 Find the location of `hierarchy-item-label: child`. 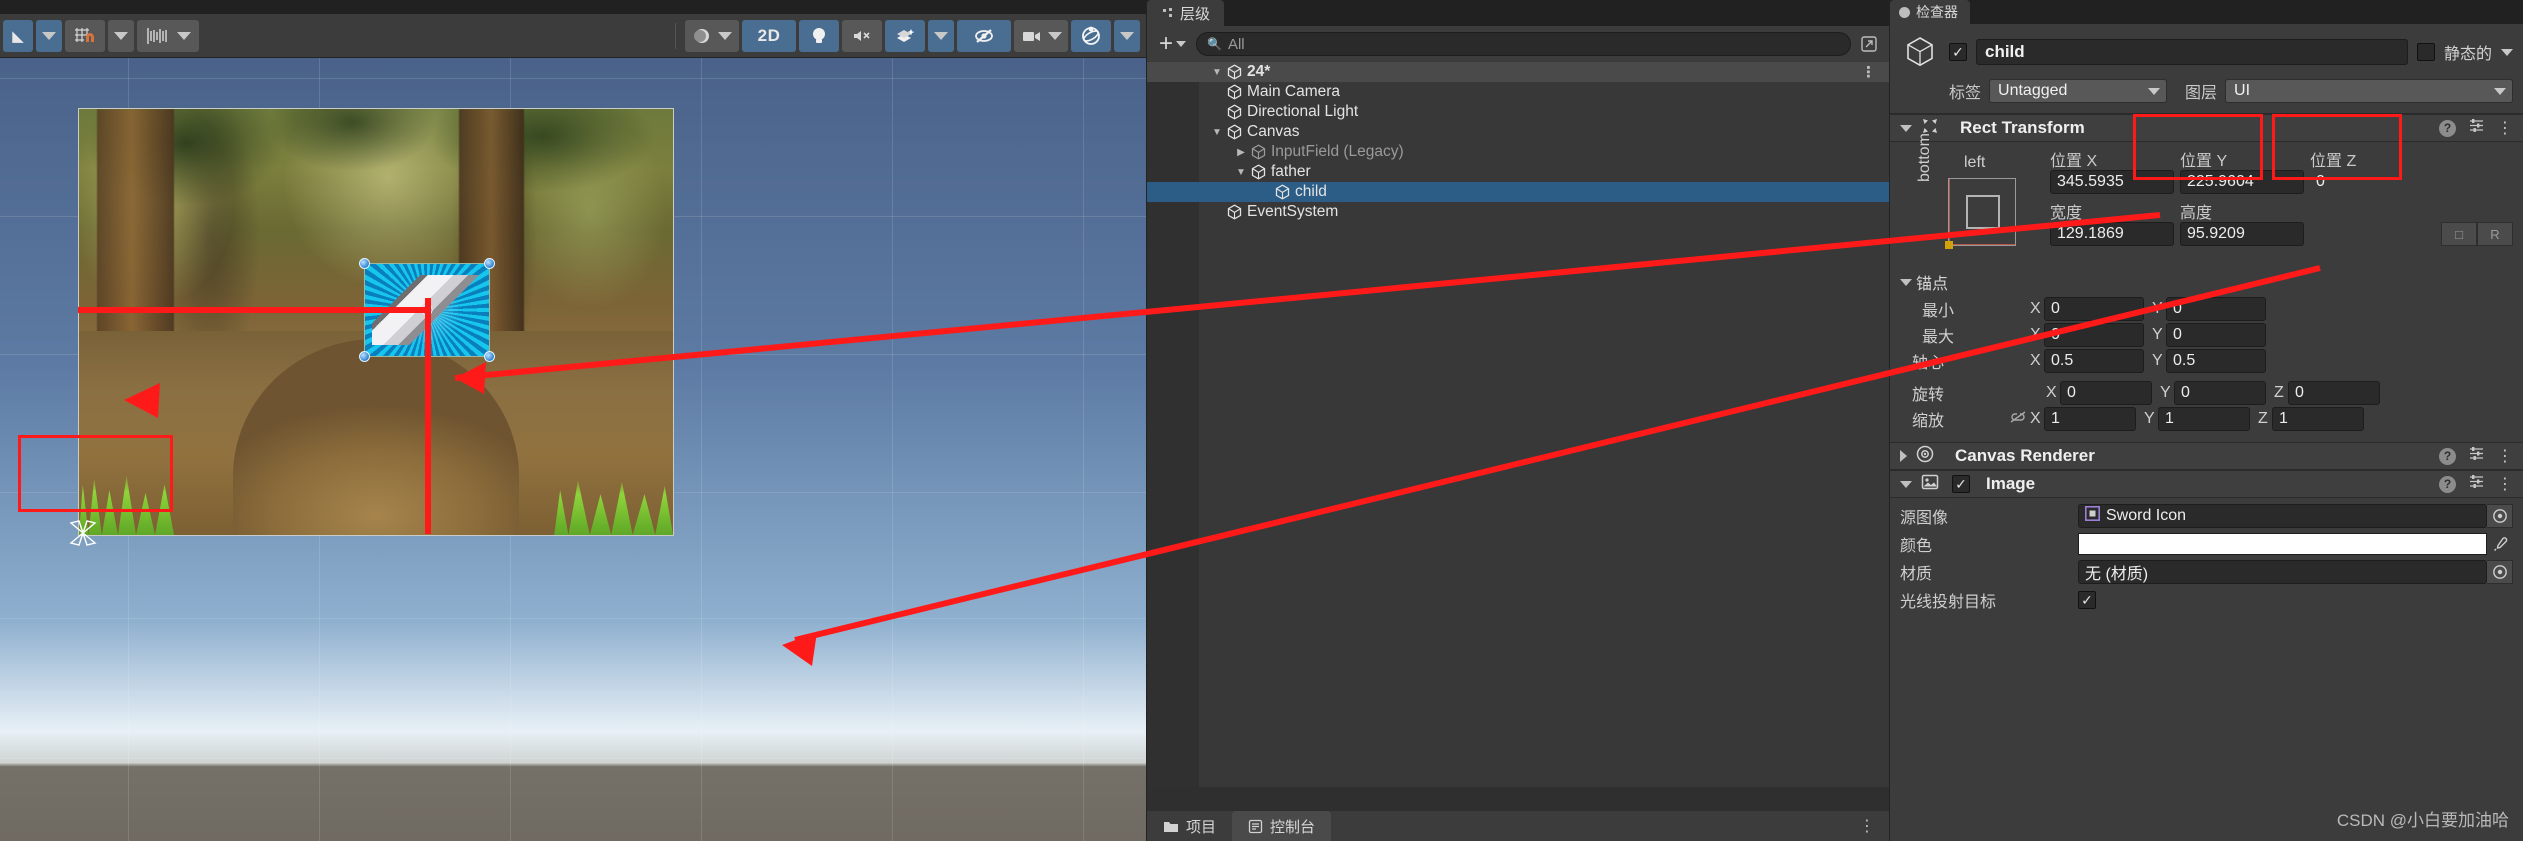

hierarchy-item-label: child is located at coordinates (1311, 191).